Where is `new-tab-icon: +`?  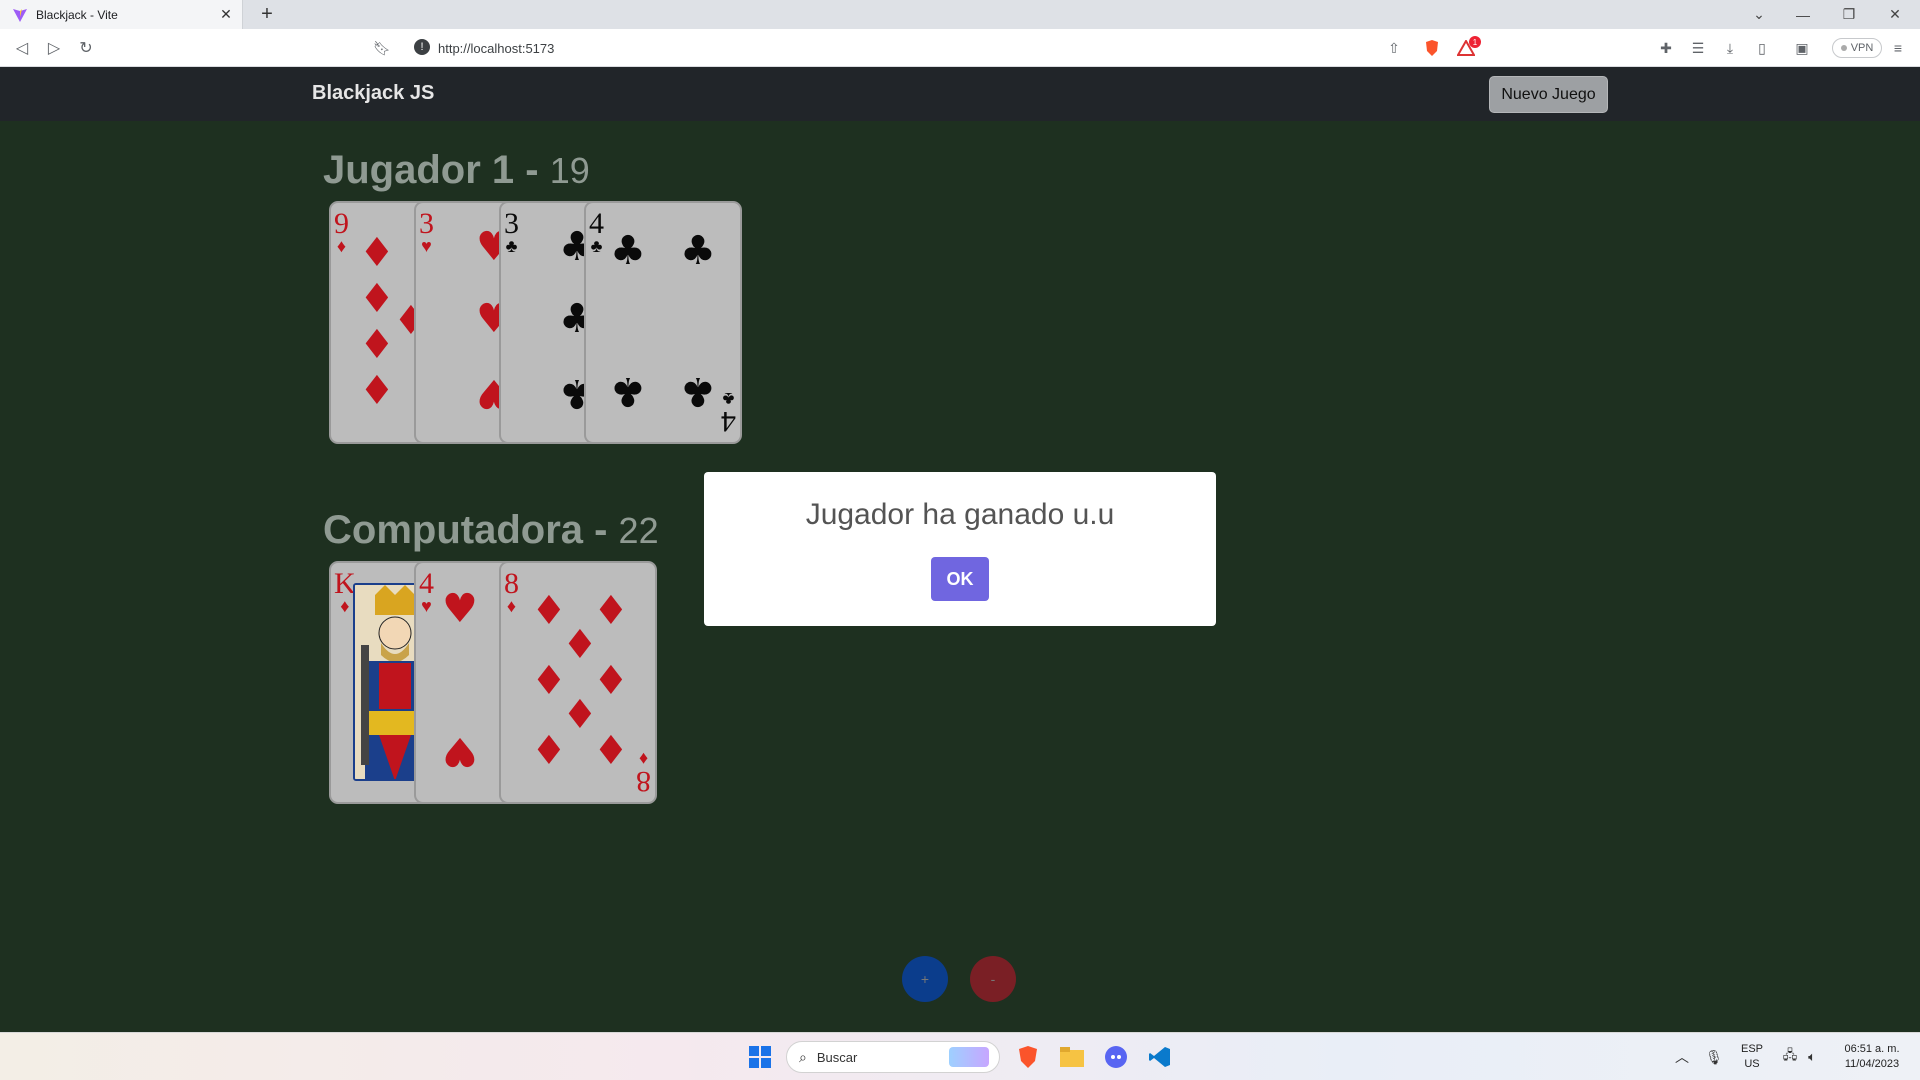
new-tab-icon: + is located at coordinates (267, 14).